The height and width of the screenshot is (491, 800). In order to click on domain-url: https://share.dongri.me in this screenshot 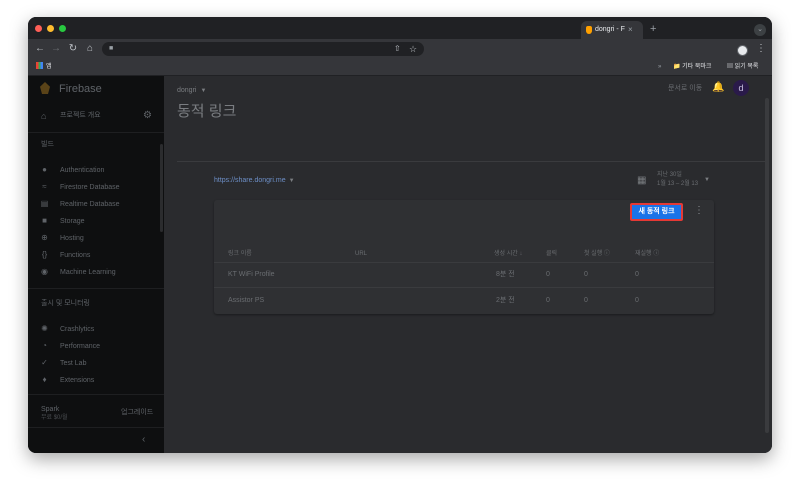, I will do `click(250, 180)`.